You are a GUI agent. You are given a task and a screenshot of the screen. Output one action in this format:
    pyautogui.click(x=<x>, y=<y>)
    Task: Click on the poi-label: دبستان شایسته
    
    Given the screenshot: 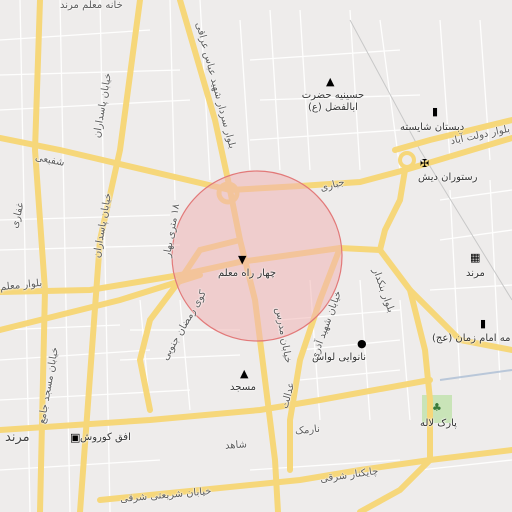 What is the action you would take?
    pyautogui.click(x=432, y=127)
    